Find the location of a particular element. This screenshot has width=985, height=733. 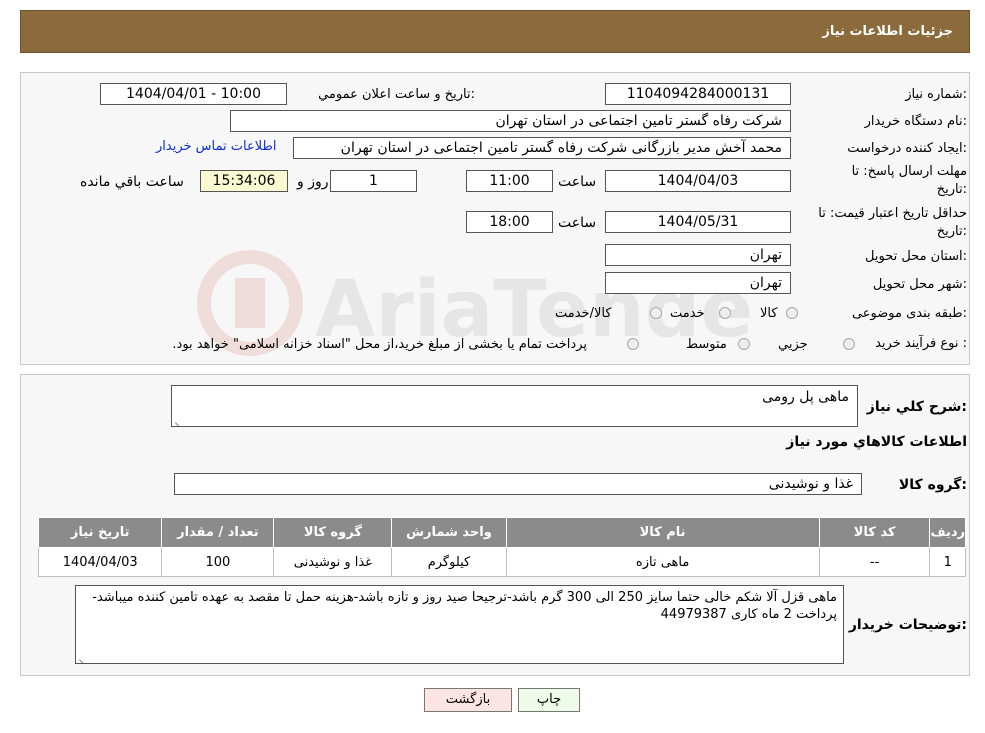

category-option-service: خدمت is located at coordinates (687, 313).